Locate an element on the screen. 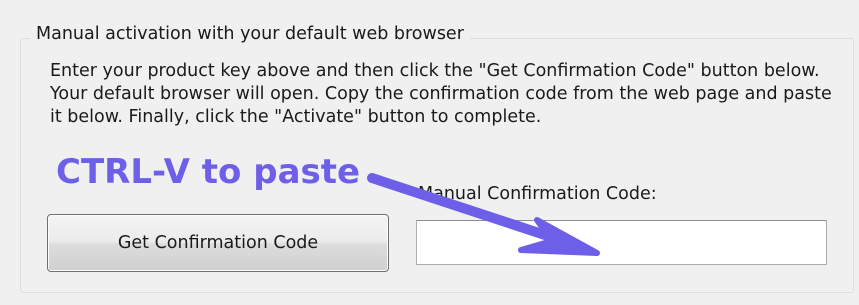  get-confirmation-code-button: Get Confirmation Code is located at coordinates (218, 243).